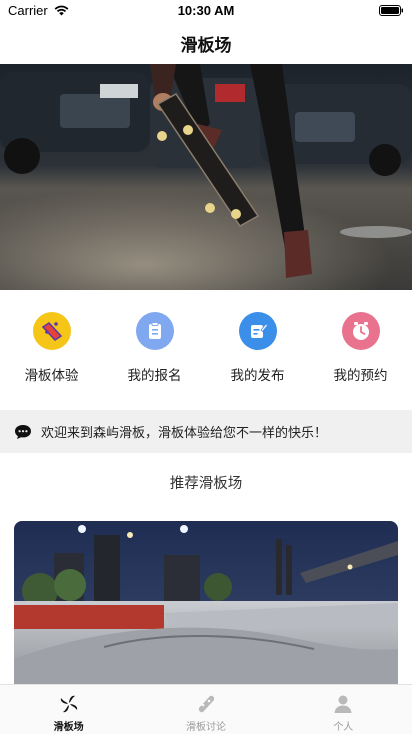 The height and width of the screenshot is (734, 412). I want to click on tab-label: 滑板场, so click(68, 727).